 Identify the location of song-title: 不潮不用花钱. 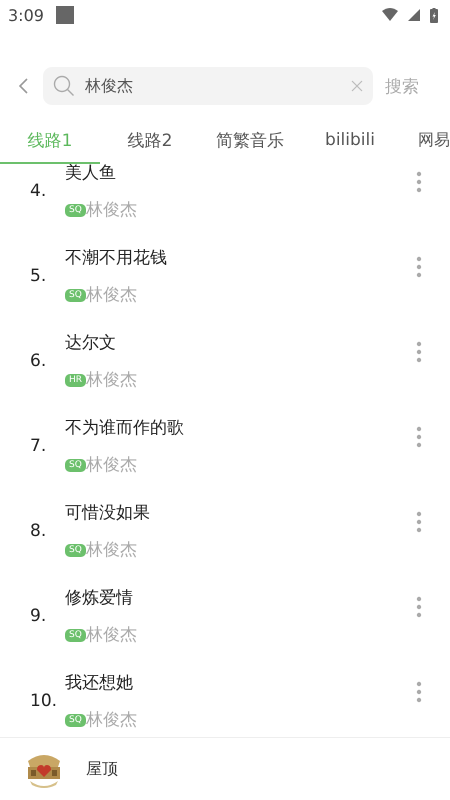
(116, 258).